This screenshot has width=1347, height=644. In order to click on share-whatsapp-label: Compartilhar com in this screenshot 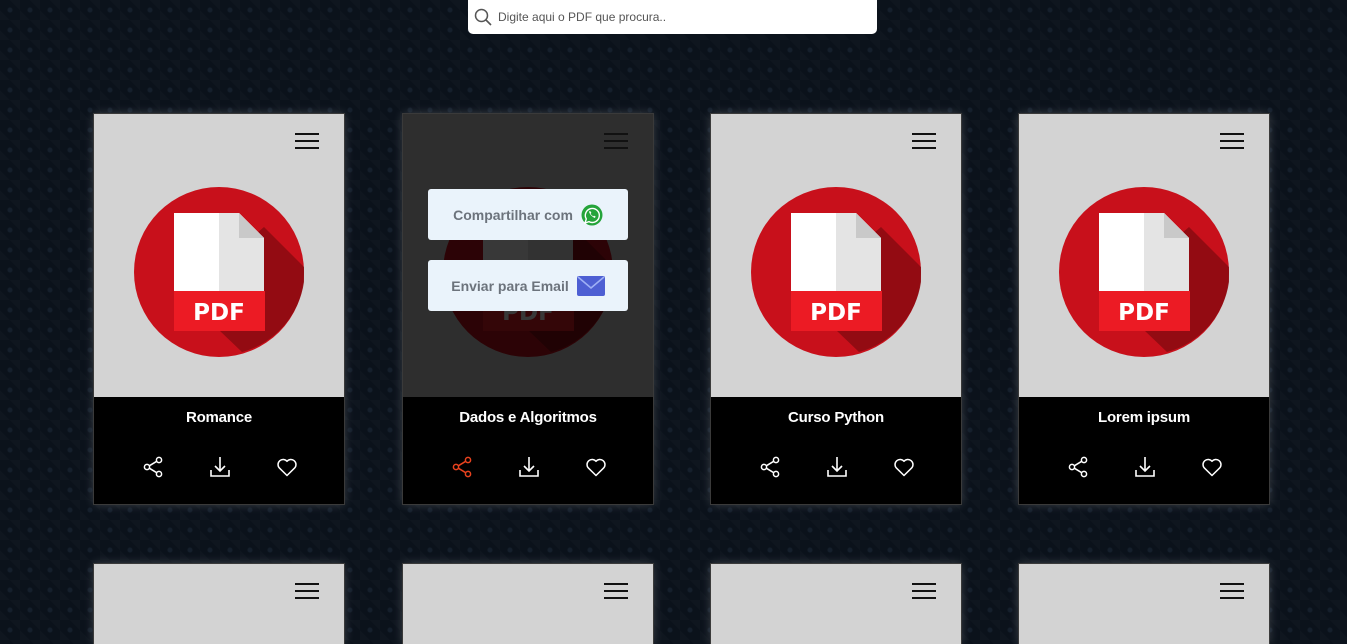, I will do `click(513, 214)`.